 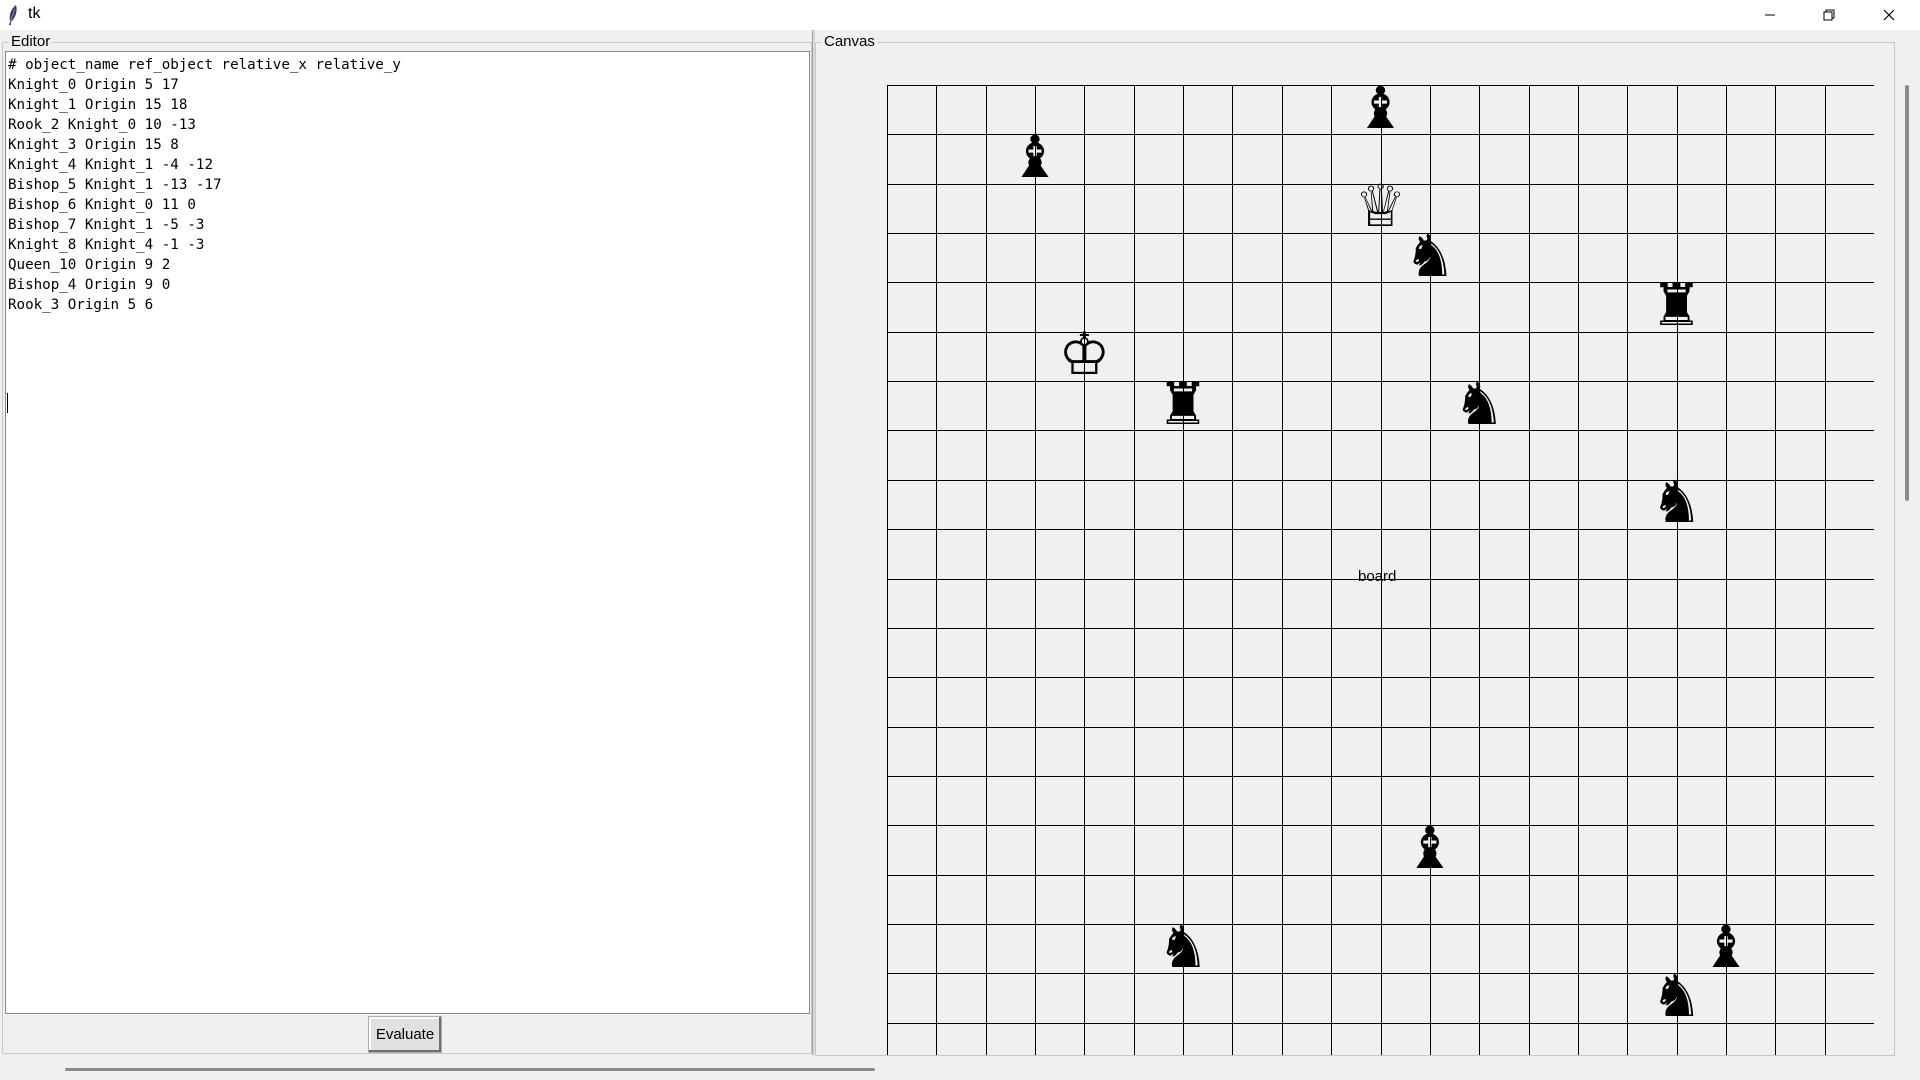 I want to click on restore-button, so click(x=1829, y=15).